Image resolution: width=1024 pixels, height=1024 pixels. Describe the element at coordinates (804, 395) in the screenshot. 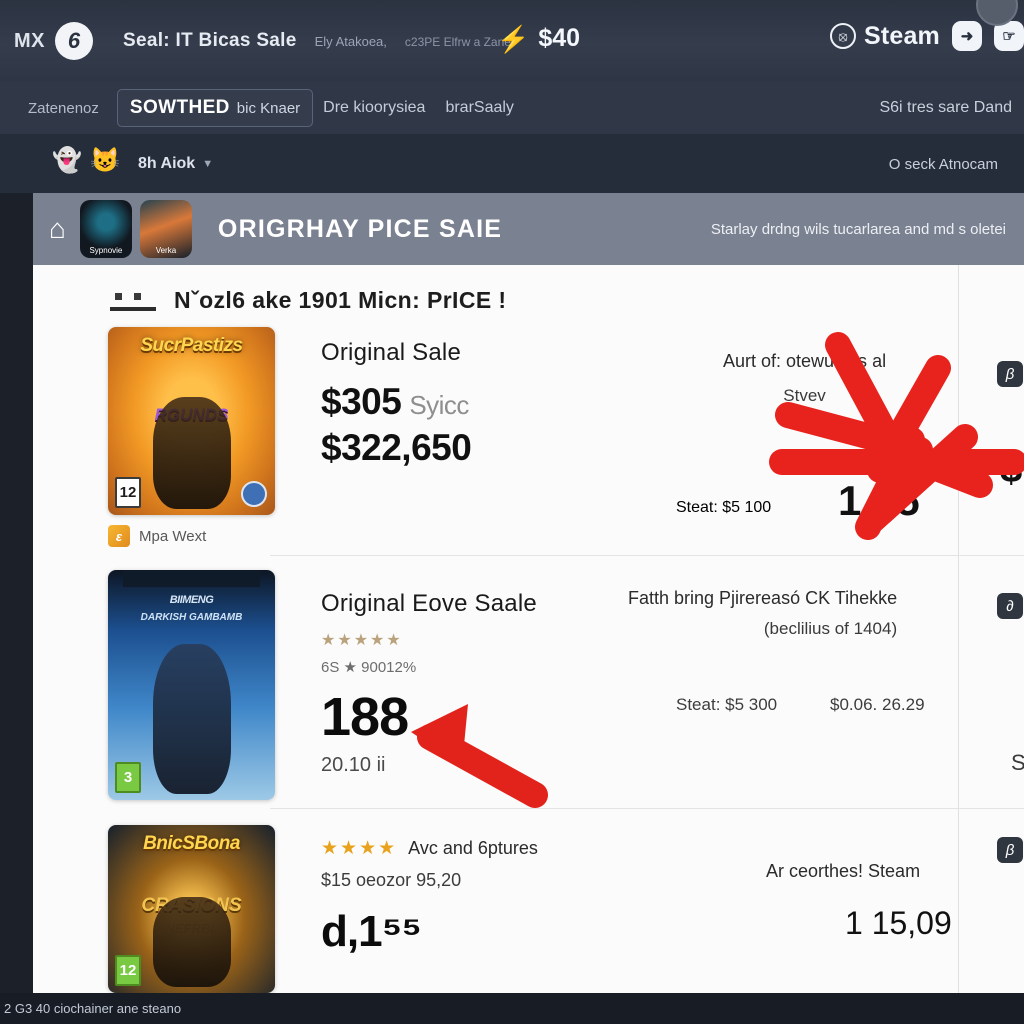

I see `right-note2-1: Stvev` at that location.